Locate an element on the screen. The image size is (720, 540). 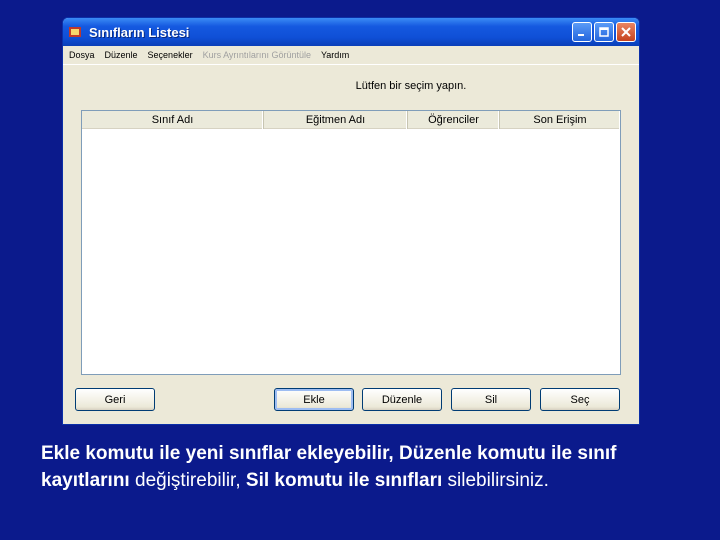
maximize-button is located at coordinates (604, 32).